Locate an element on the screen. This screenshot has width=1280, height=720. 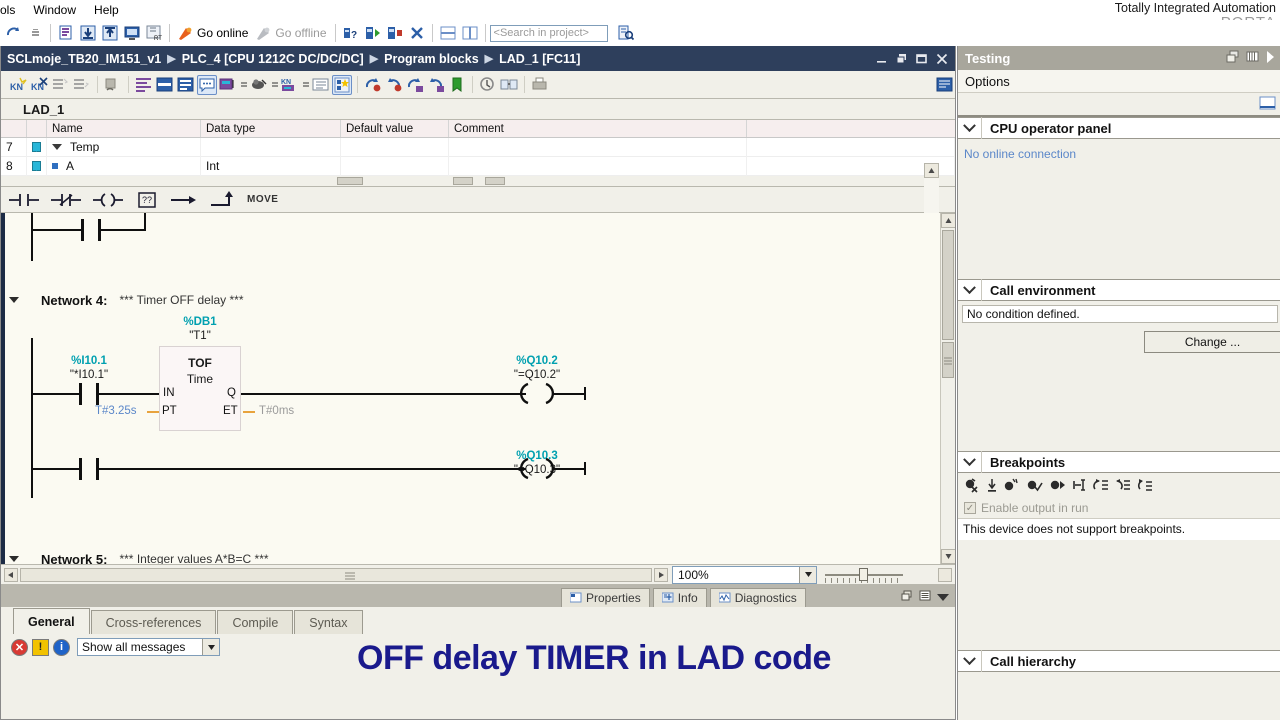
search-project-icon is located at coordinates (626, 33).